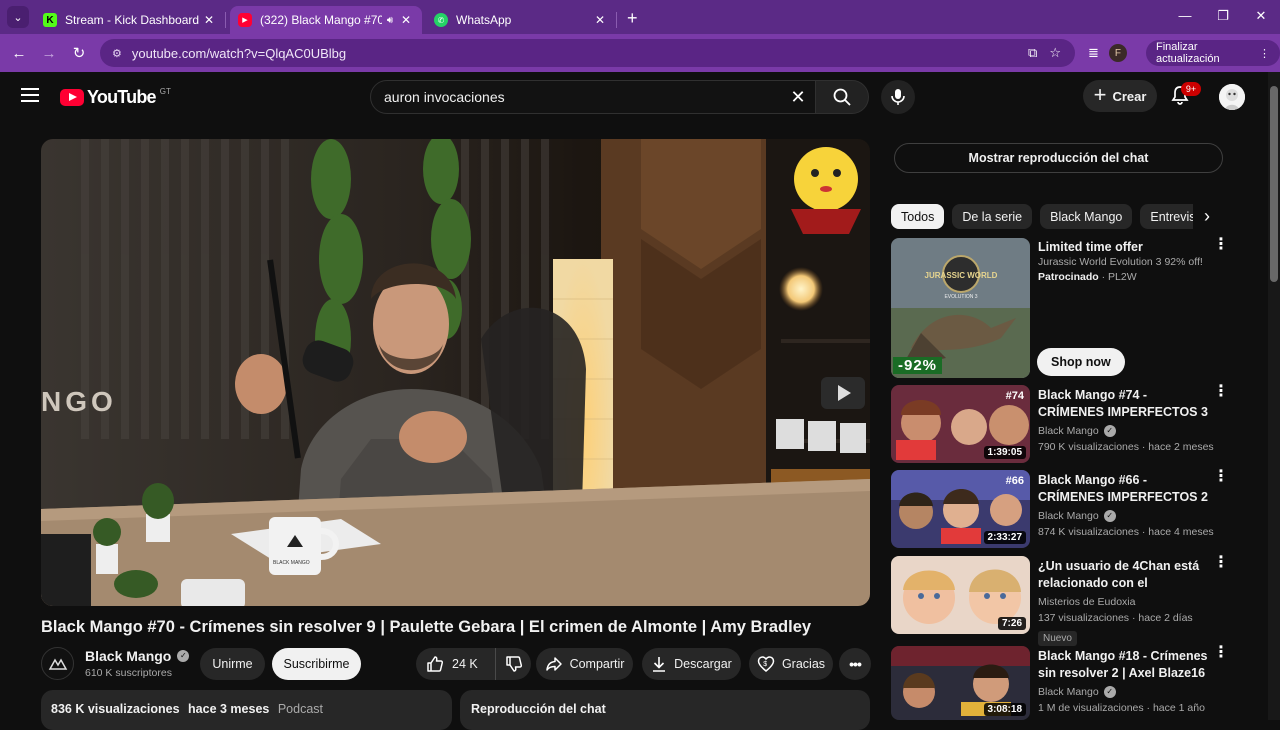 This screenshot has width=1280, height=730. What do you see at coordinates (1120, 96) in the screenshot?
I see `create-button: + Crear` at bounding box center [1120, 96].